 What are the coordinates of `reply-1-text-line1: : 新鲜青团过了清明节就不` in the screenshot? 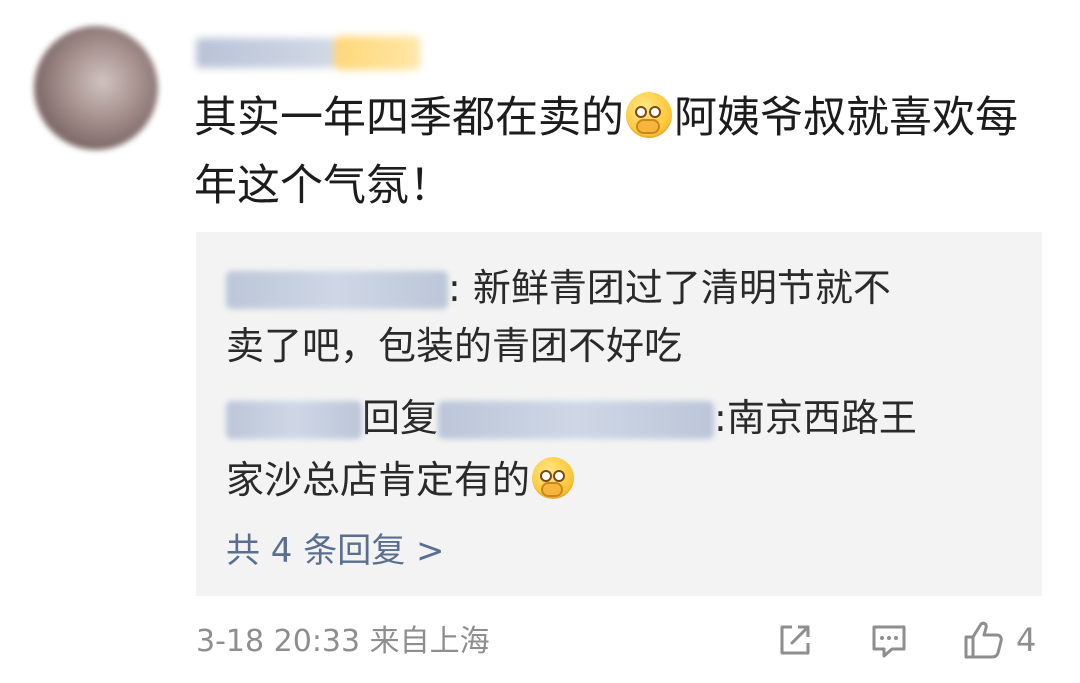 It's located at (669, 288).